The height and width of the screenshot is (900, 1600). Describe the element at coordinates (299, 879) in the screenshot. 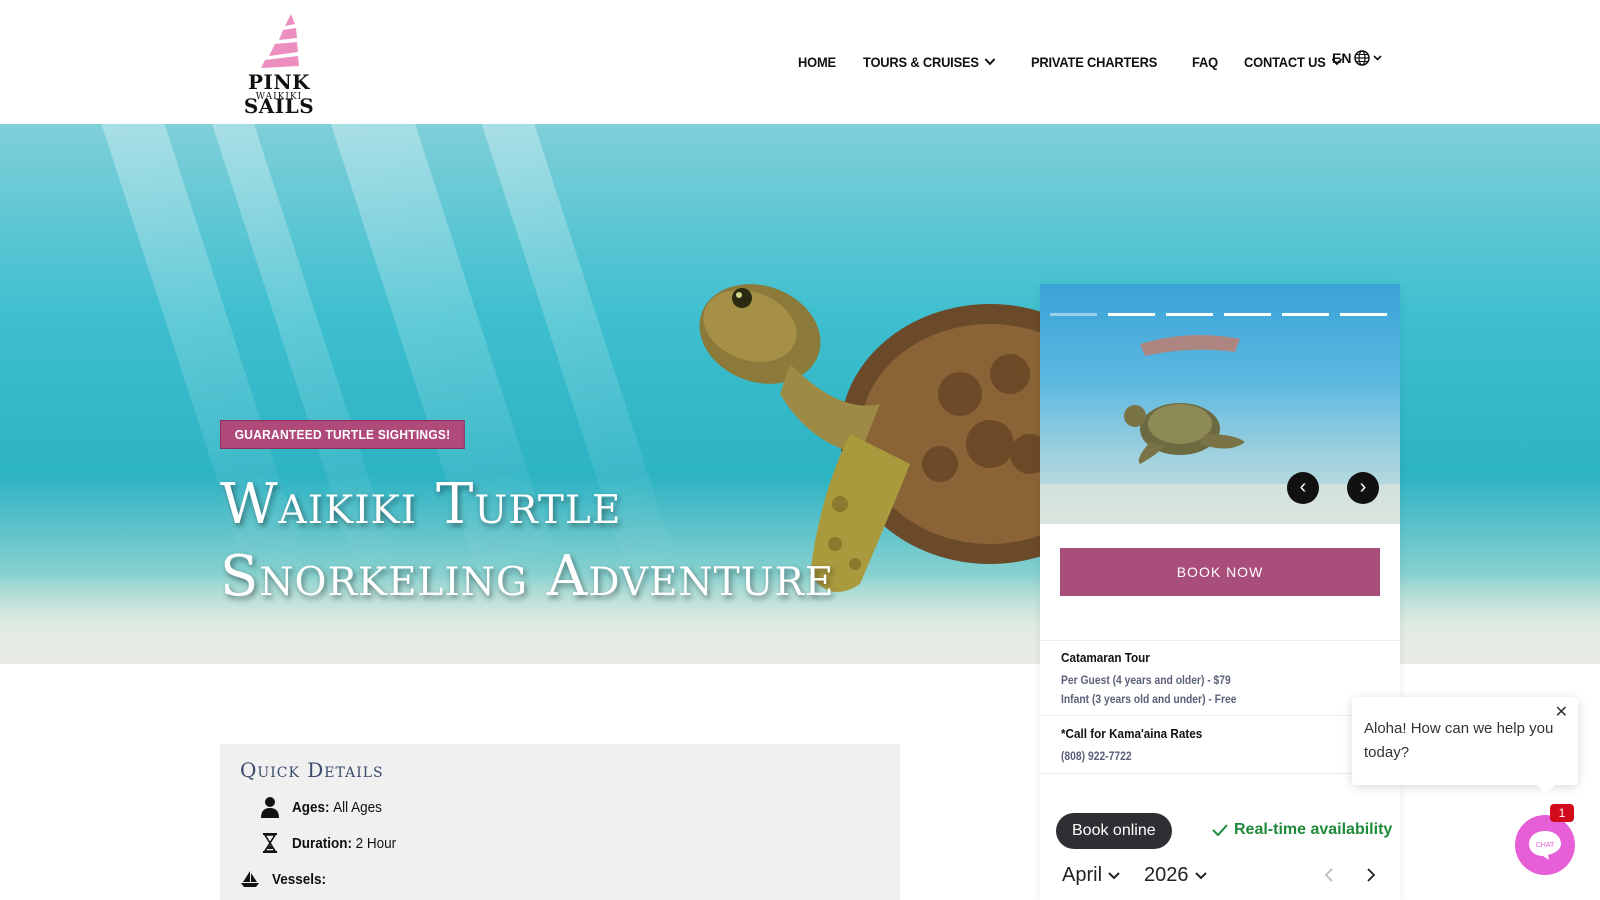

I see `detail-key: Vessels:` at that location.